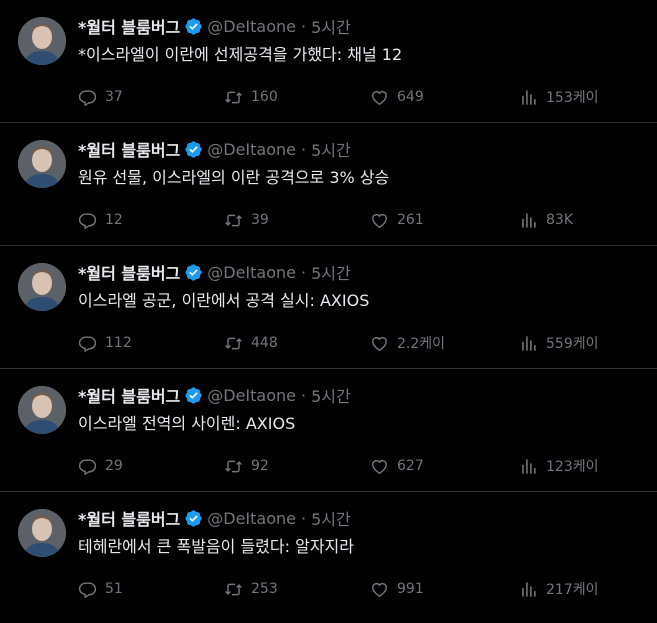 The image size is (657, 623). Describe the element at coordinates (348, 97) in the screenshot. I see `tweet-actions: 37 160 649 153케이` at that location.